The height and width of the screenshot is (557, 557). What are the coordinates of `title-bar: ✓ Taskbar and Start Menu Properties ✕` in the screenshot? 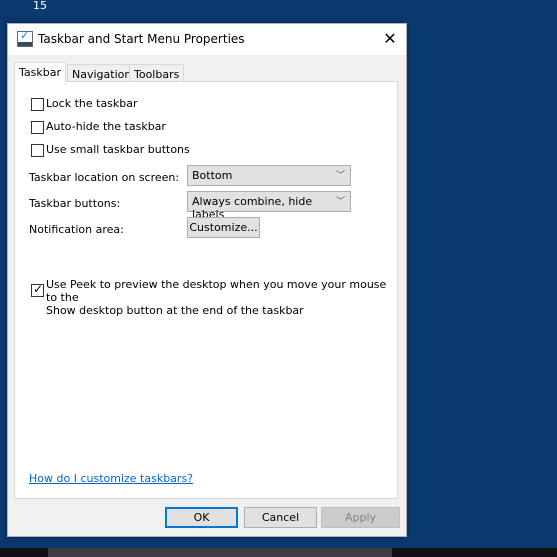 It's located at (207, 39).